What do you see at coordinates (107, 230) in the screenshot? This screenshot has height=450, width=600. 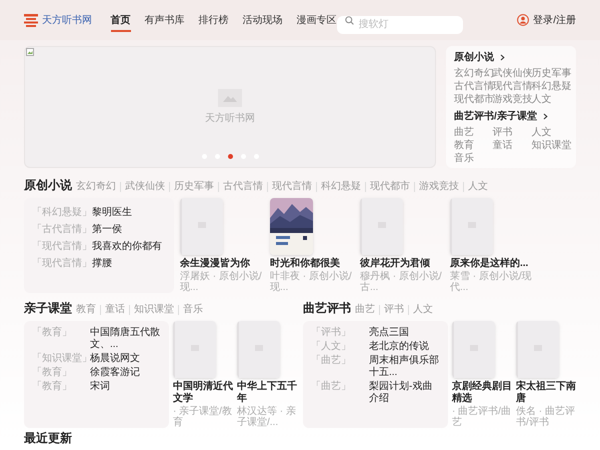 I see `book-link: 第一侯` at bounding box center [107, 230].